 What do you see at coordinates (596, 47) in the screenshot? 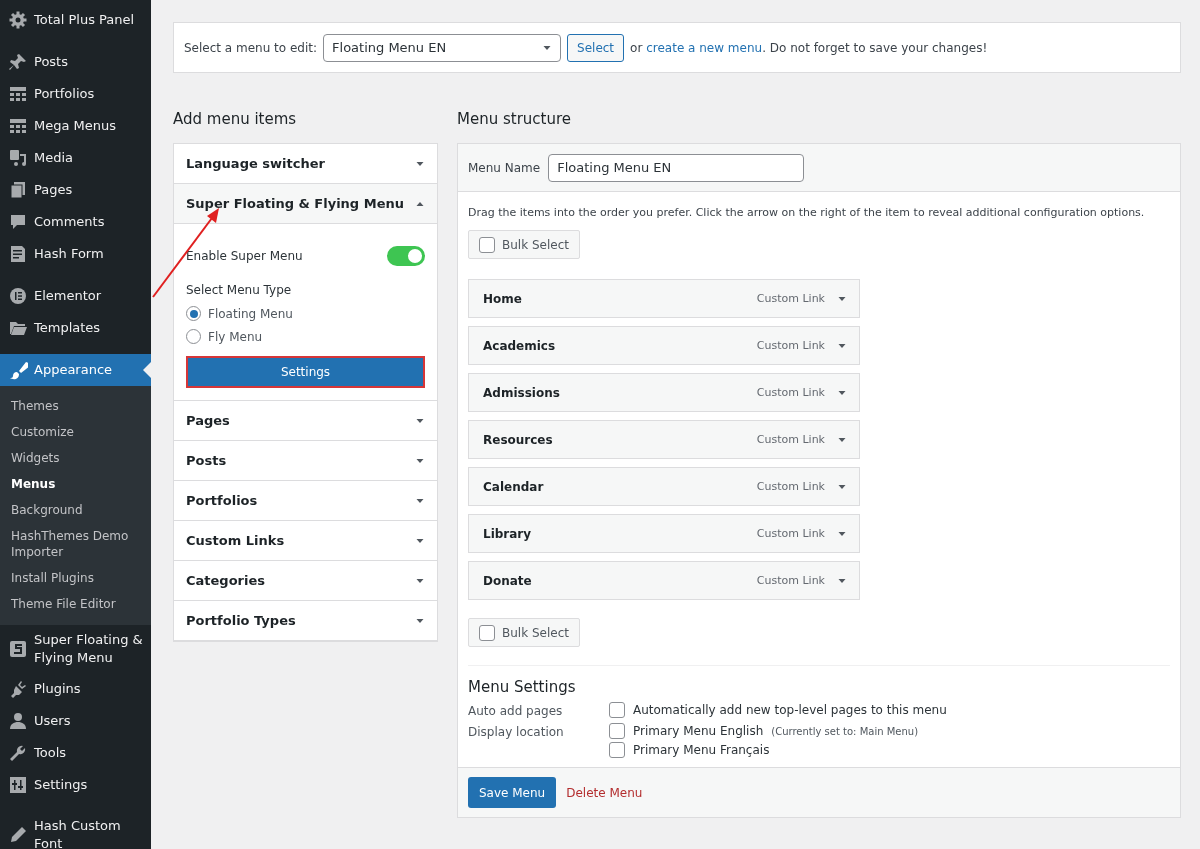
I see `select-button: Select` at bounding box center [596, 47].